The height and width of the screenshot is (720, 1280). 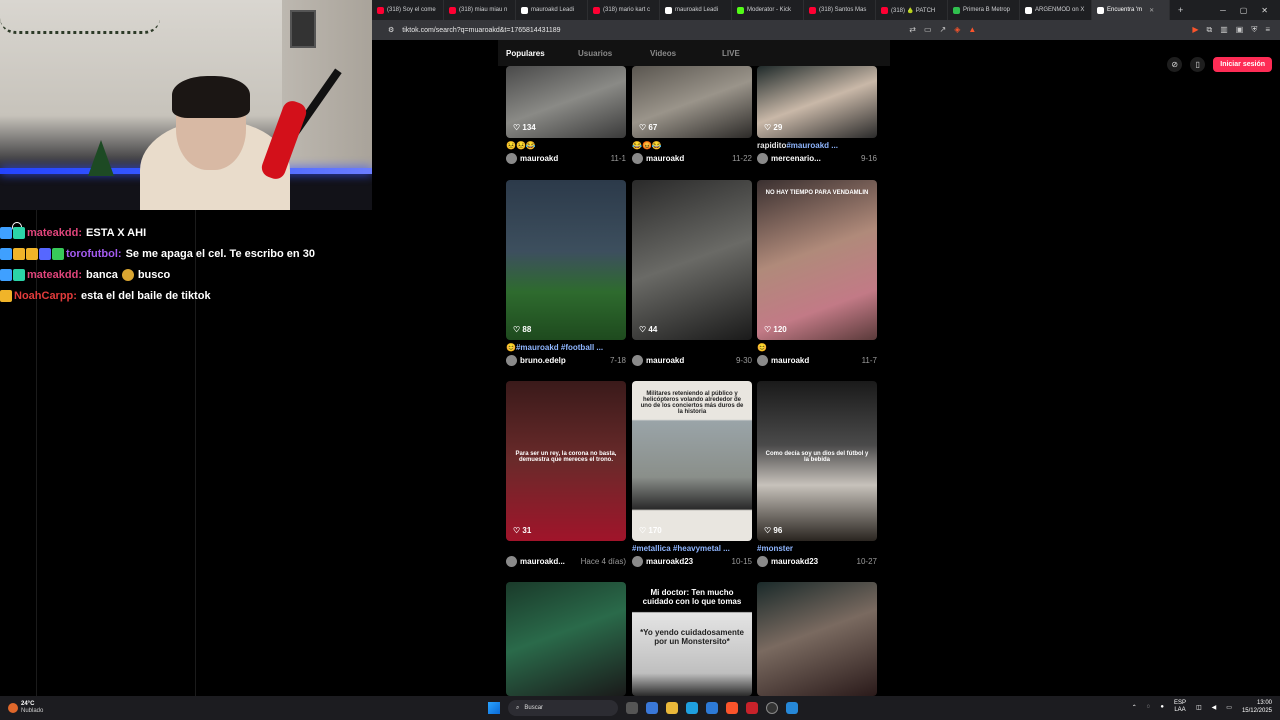 I want to click on tray-chevron-icon: ⌃, so click(x=1134, y=707).